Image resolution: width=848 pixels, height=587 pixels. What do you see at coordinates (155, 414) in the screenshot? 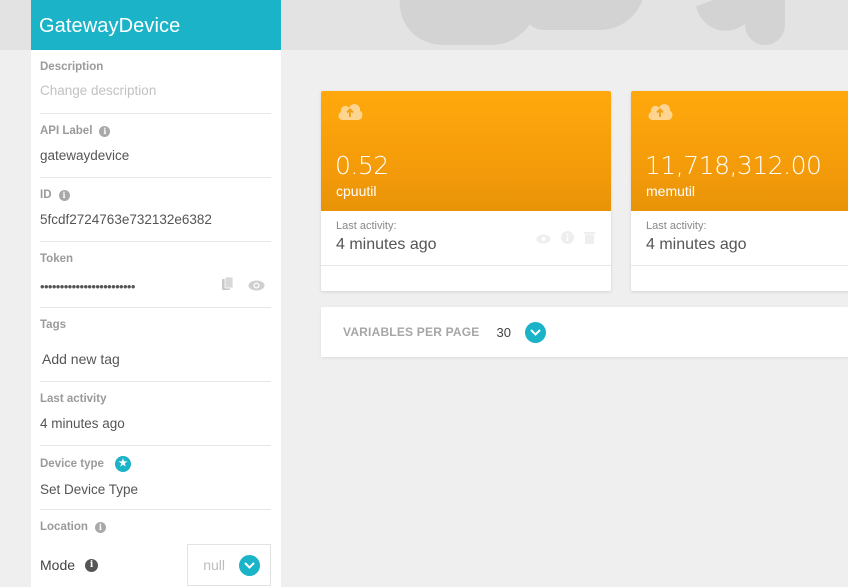
I see `last-activity-field: Last activity 4 minutes ago` at bounding box center [155, 414].